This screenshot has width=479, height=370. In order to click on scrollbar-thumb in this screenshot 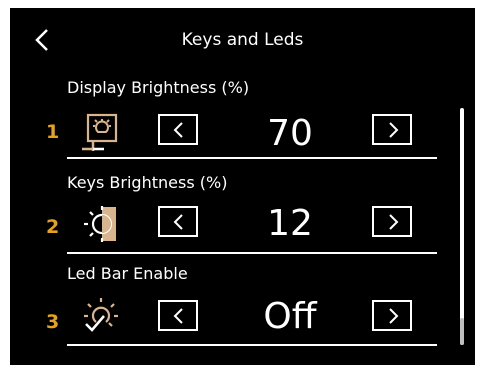, I will do `click(462, 331)`.